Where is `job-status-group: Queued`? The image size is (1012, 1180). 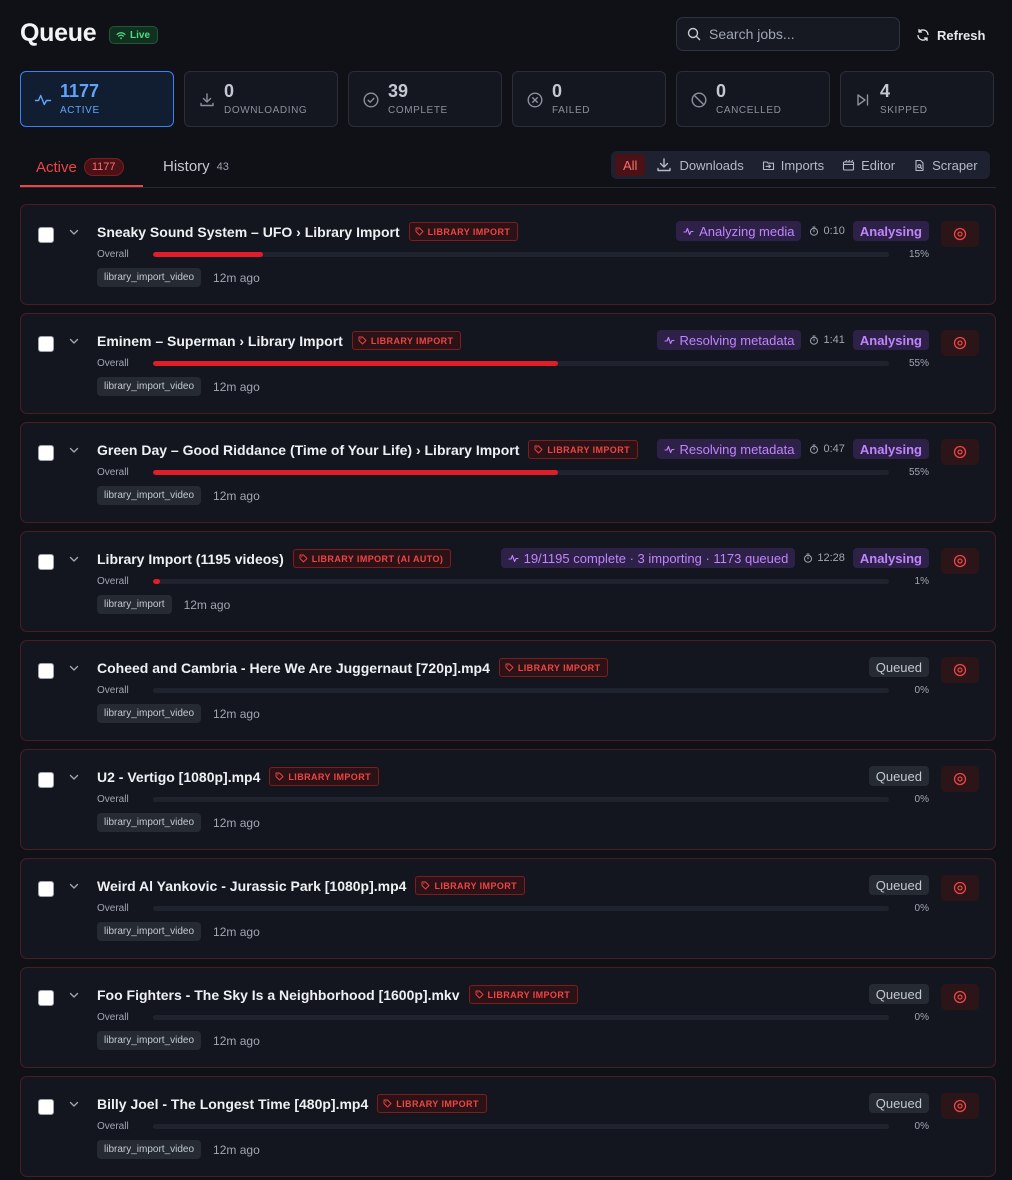
job-status-group: Queued is located at coordinates (898, 1103).